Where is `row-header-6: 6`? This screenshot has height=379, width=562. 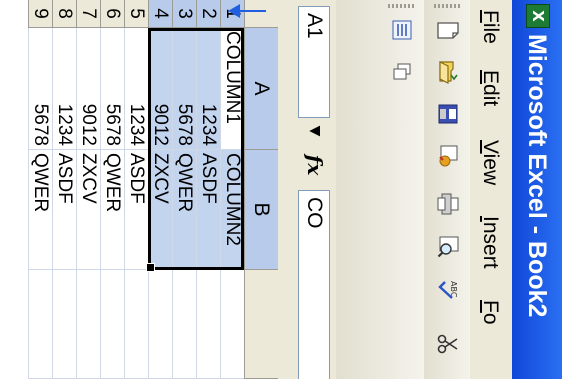 row-header-6: 6 is located at coordinates (112, 14).